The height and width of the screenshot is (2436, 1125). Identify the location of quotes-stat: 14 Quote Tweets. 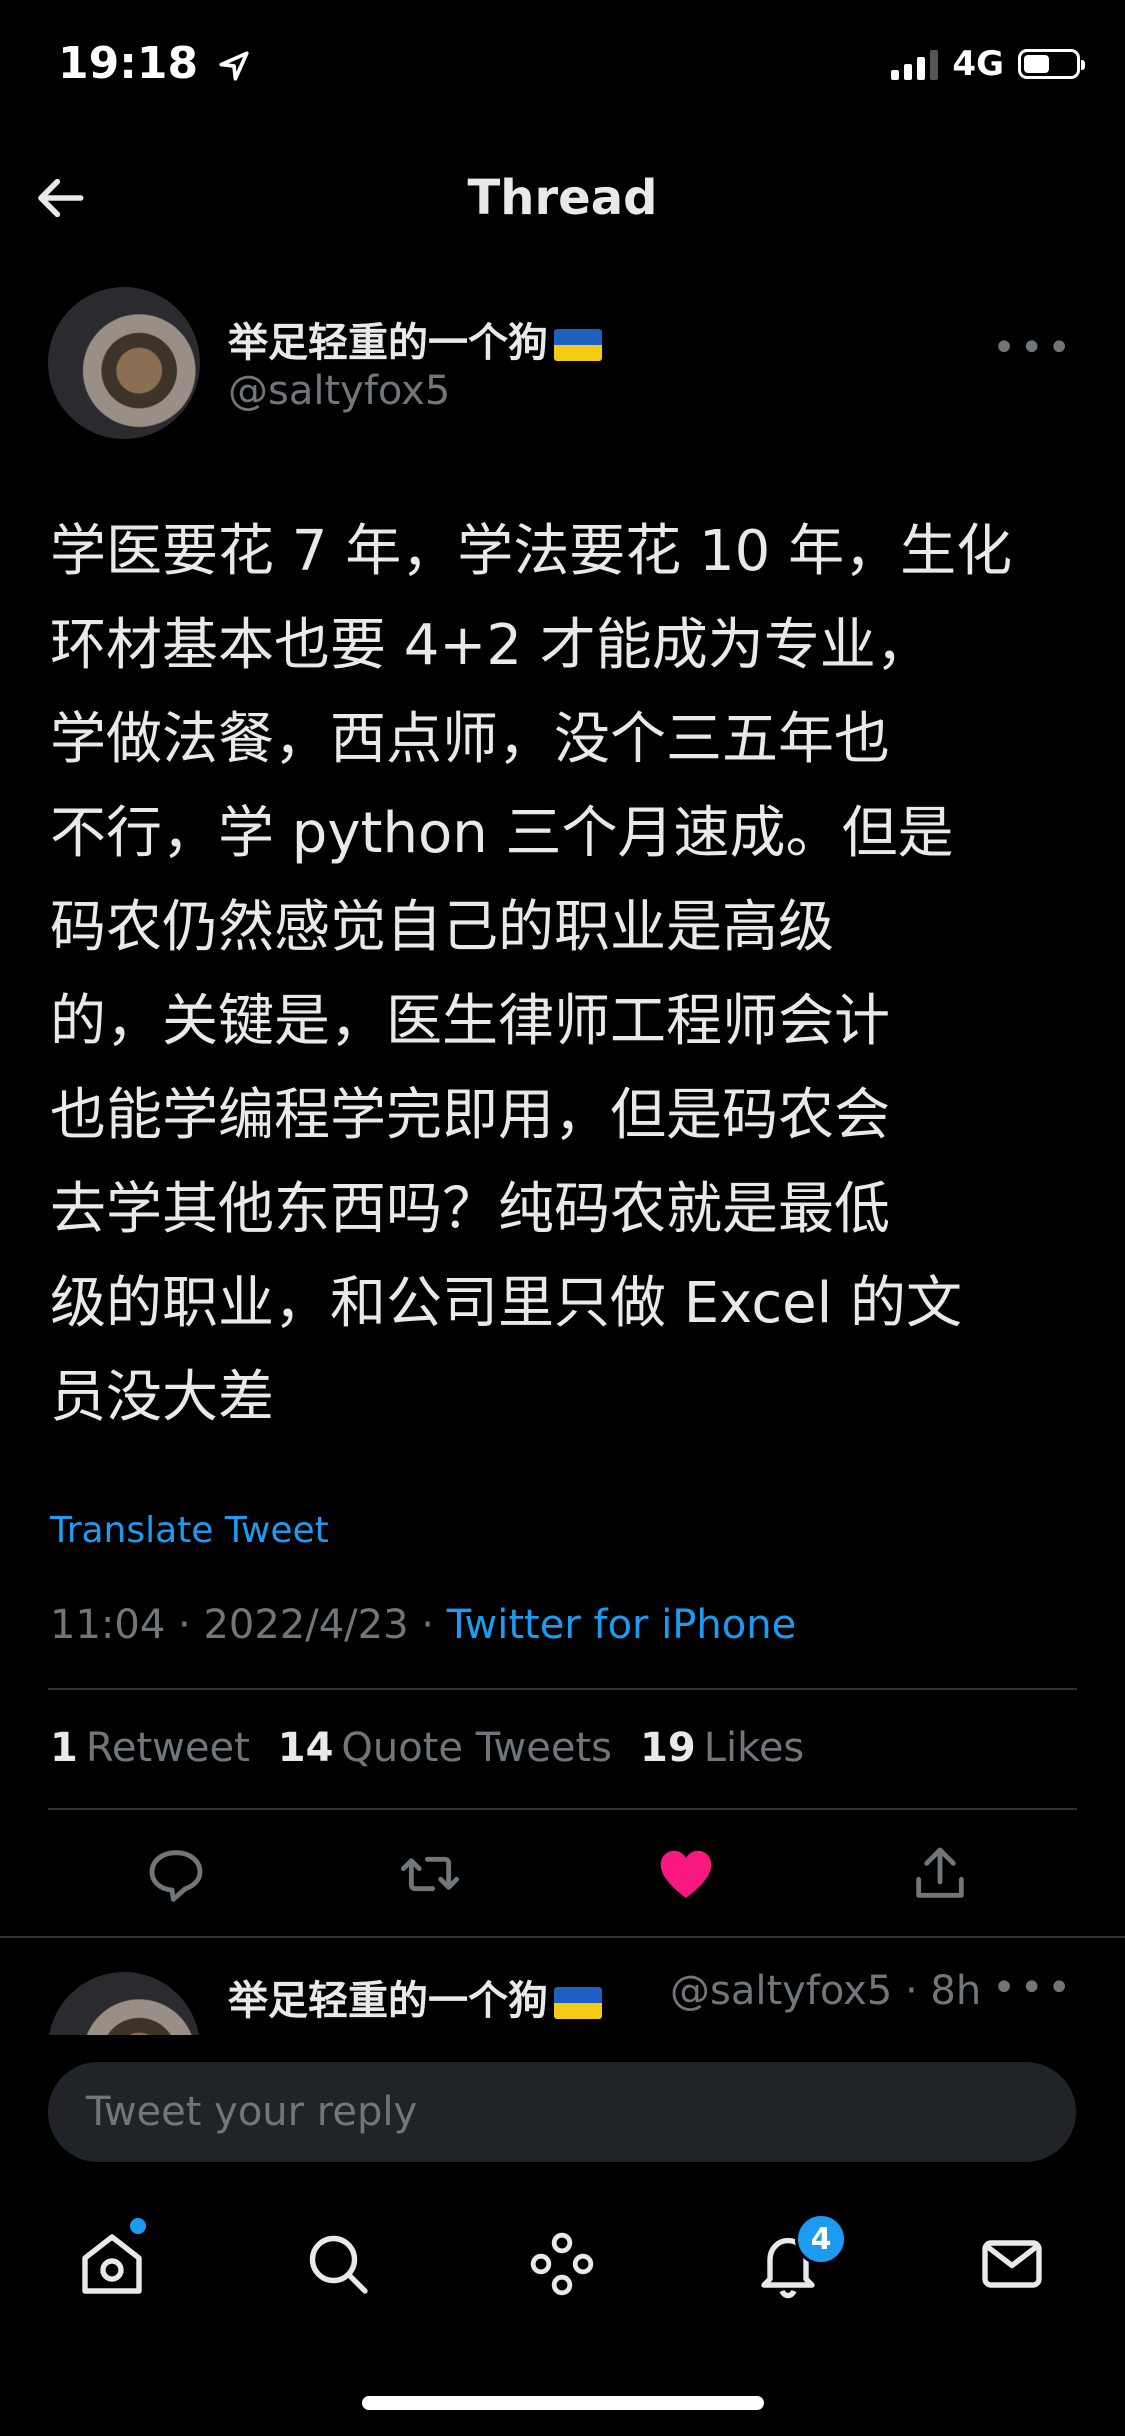
(445, 1748).